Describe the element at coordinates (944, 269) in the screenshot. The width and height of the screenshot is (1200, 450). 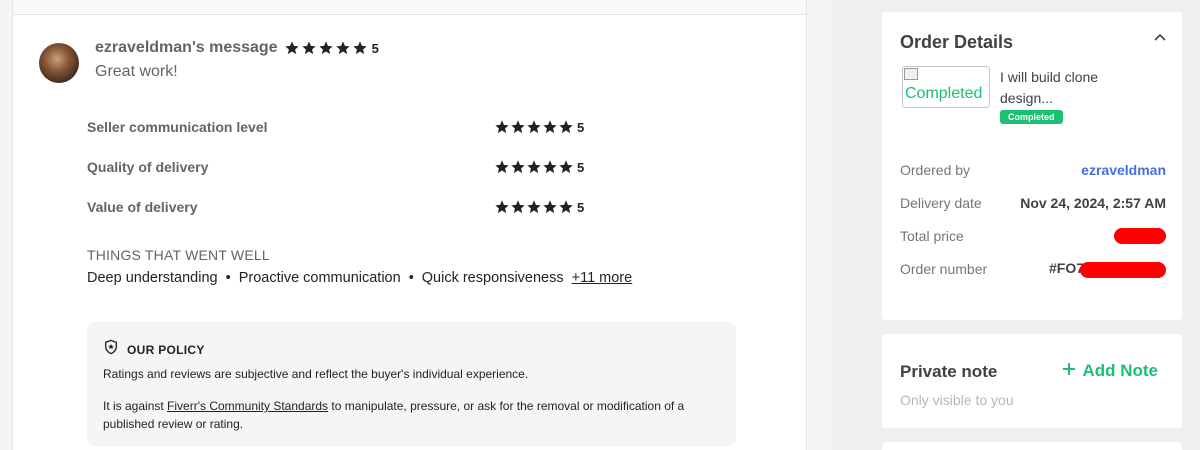
I see `order-number-label: Order number` at that location.